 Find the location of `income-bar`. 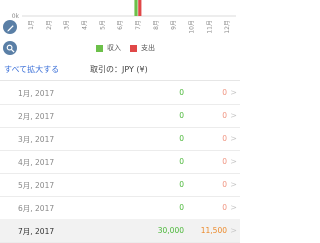

income-bar is located at coordinates (136, 8).